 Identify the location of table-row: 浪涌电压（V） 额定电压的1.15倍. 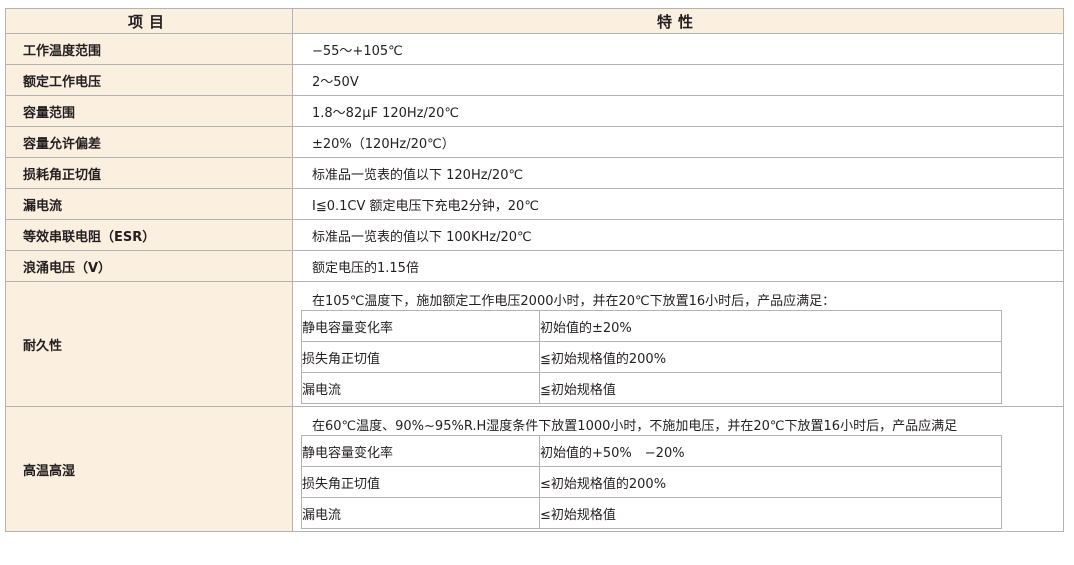
(534, 266).